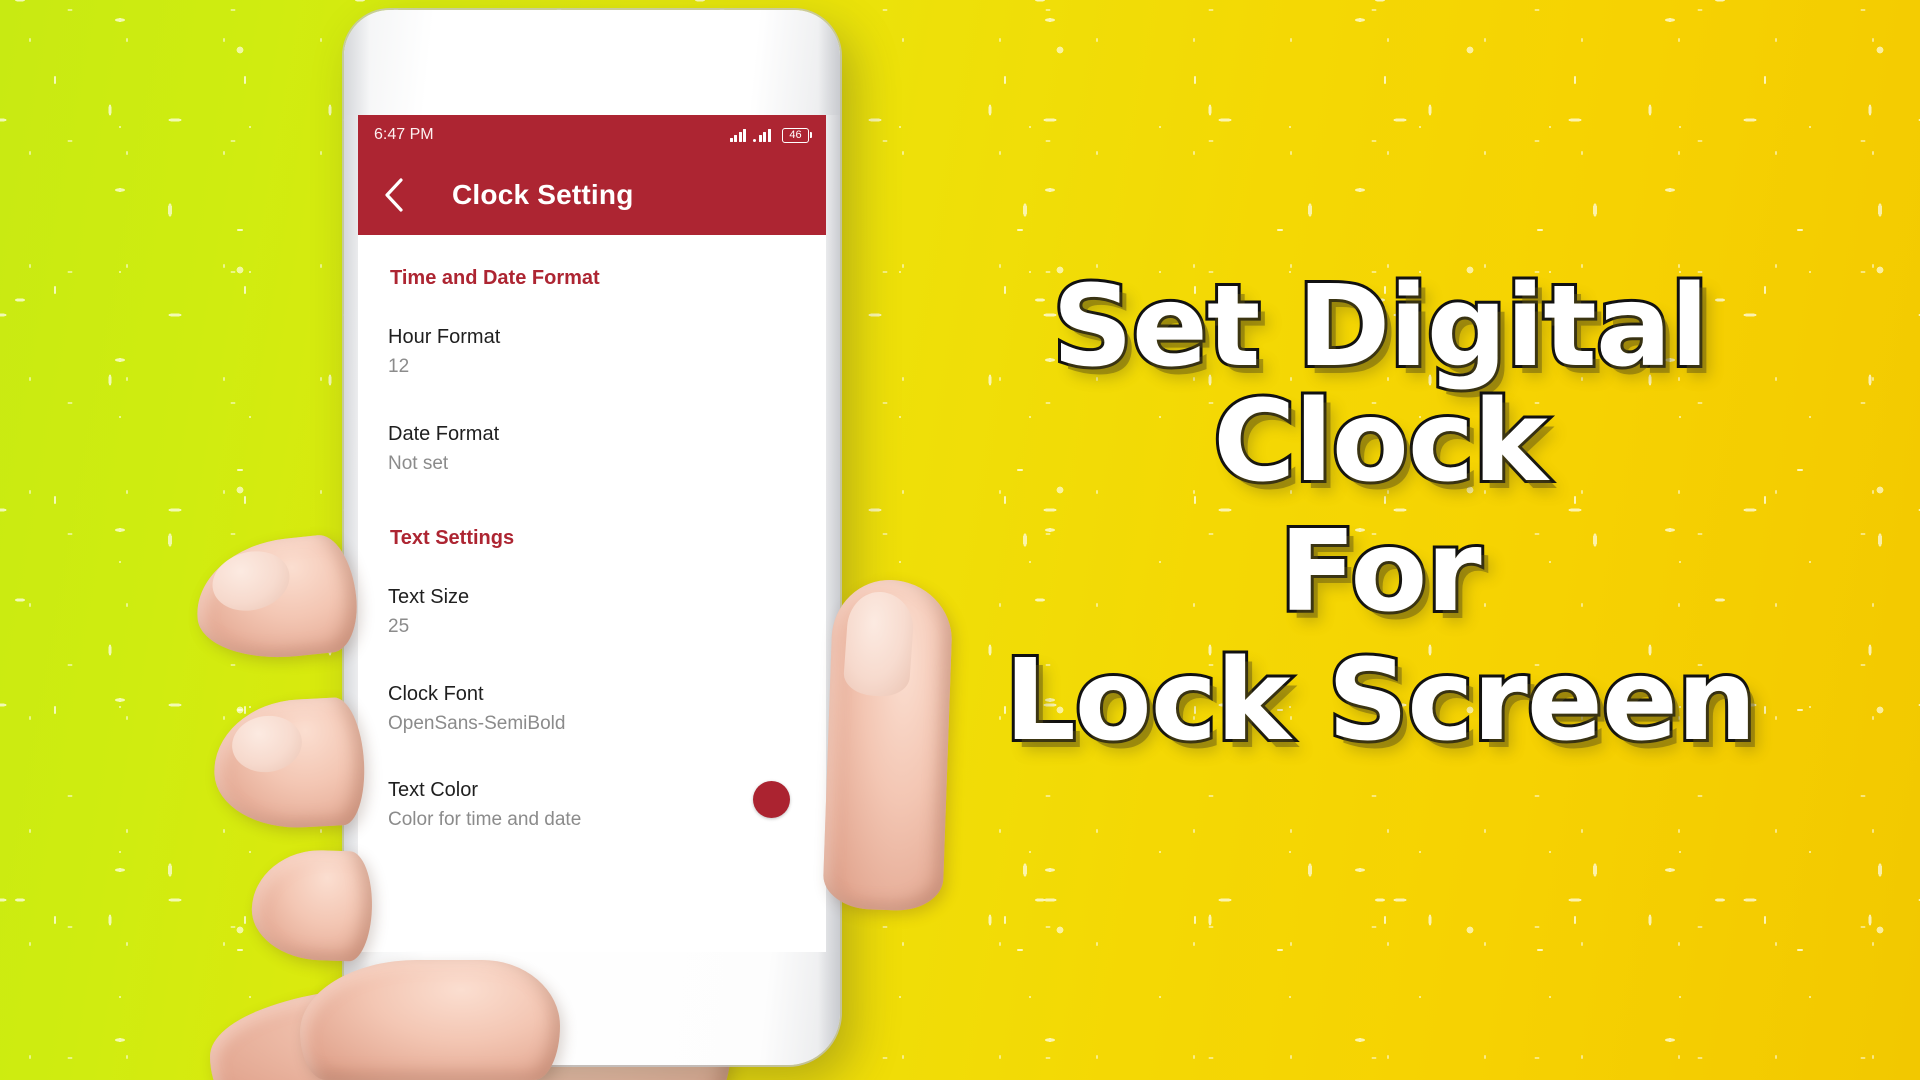  What do you see at coordinates (592, 598) in the screenshot?
I see `list-item-text-size: Text Size 25` at bounding box center [592, 598].